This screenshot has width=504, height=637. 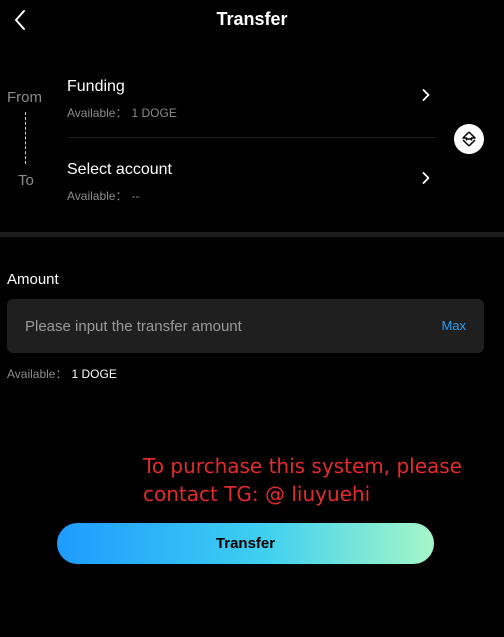 I want to click on amount-available-key: Available：, so click(x=37, y=374).